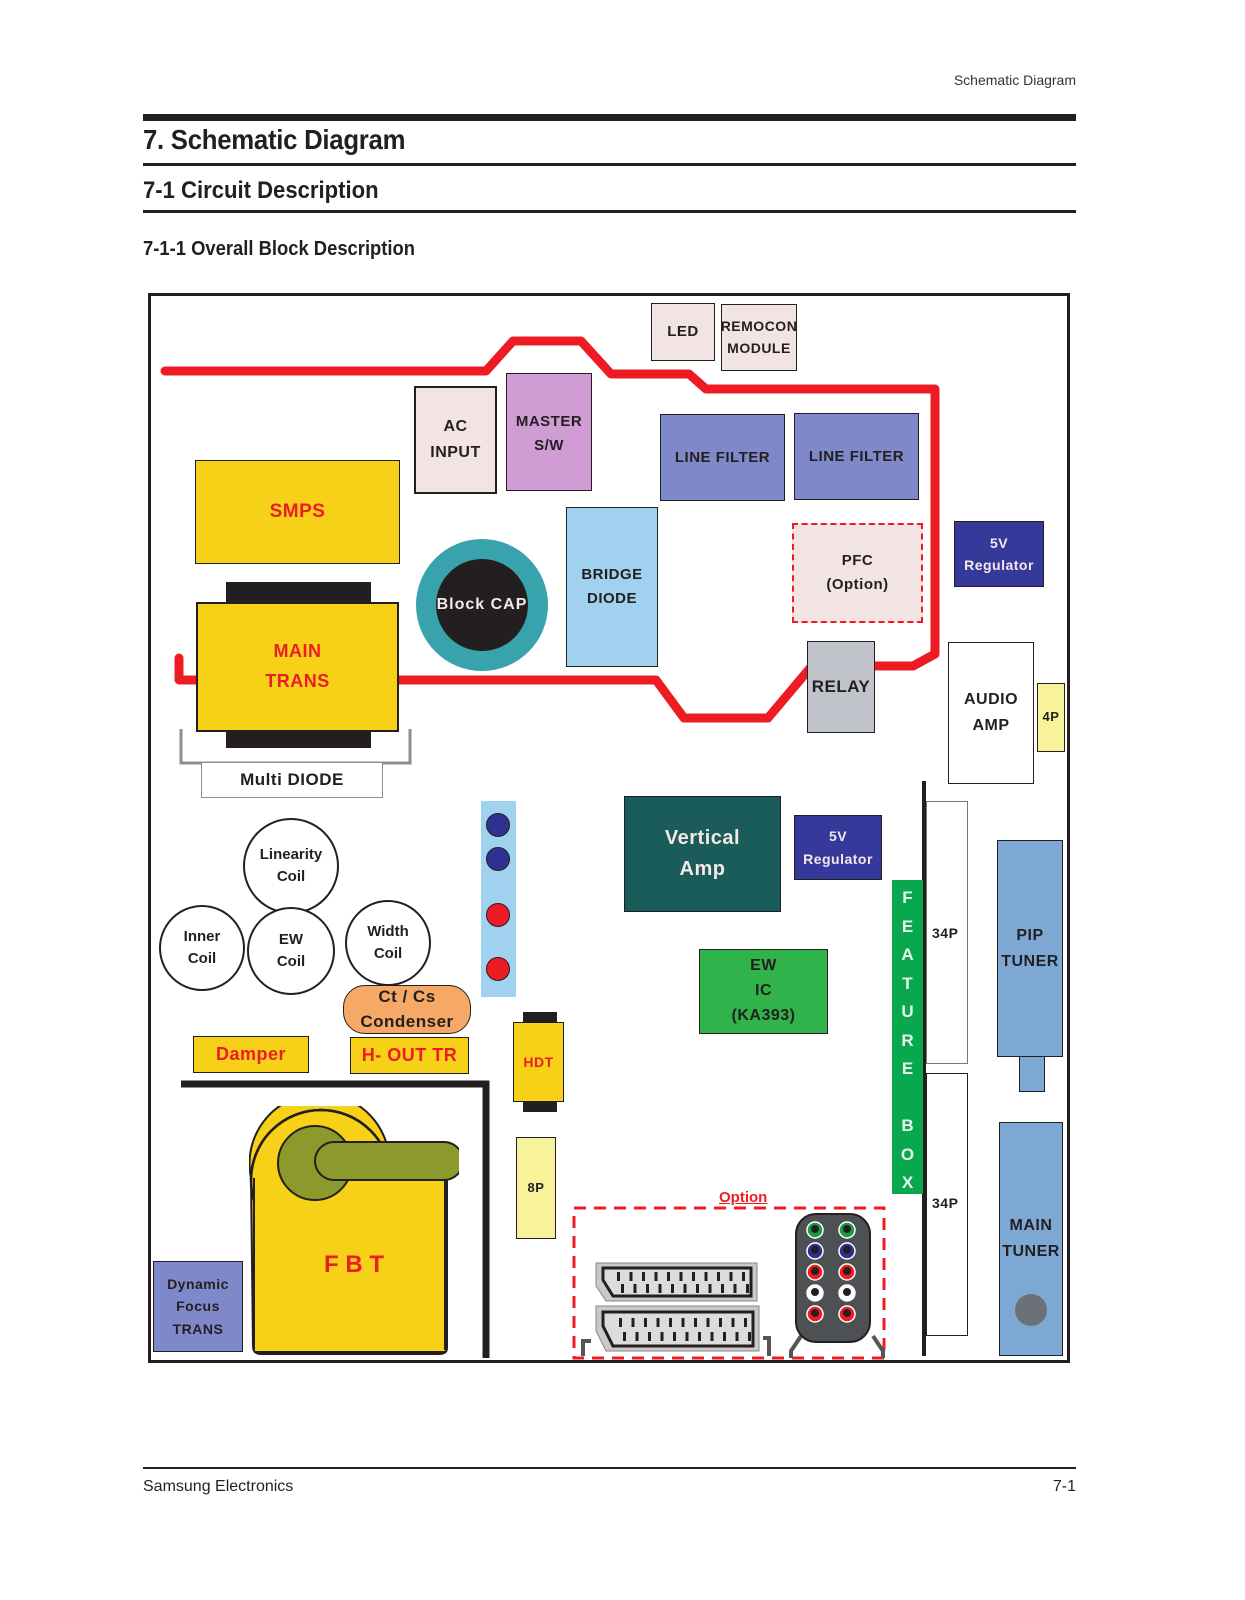 This screenshot has height=1600, width=1245. What do you see at coordinates (763, 966) in the screenshot?
I see `ew-ic-label-1: EW` at bounding box center [763, 966].